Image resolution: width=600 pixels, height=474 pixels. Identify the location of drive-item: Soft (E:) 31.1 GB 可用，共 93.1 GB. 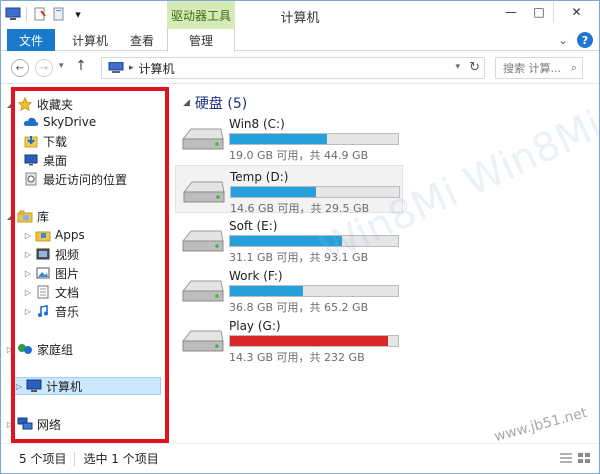
(289, 239).